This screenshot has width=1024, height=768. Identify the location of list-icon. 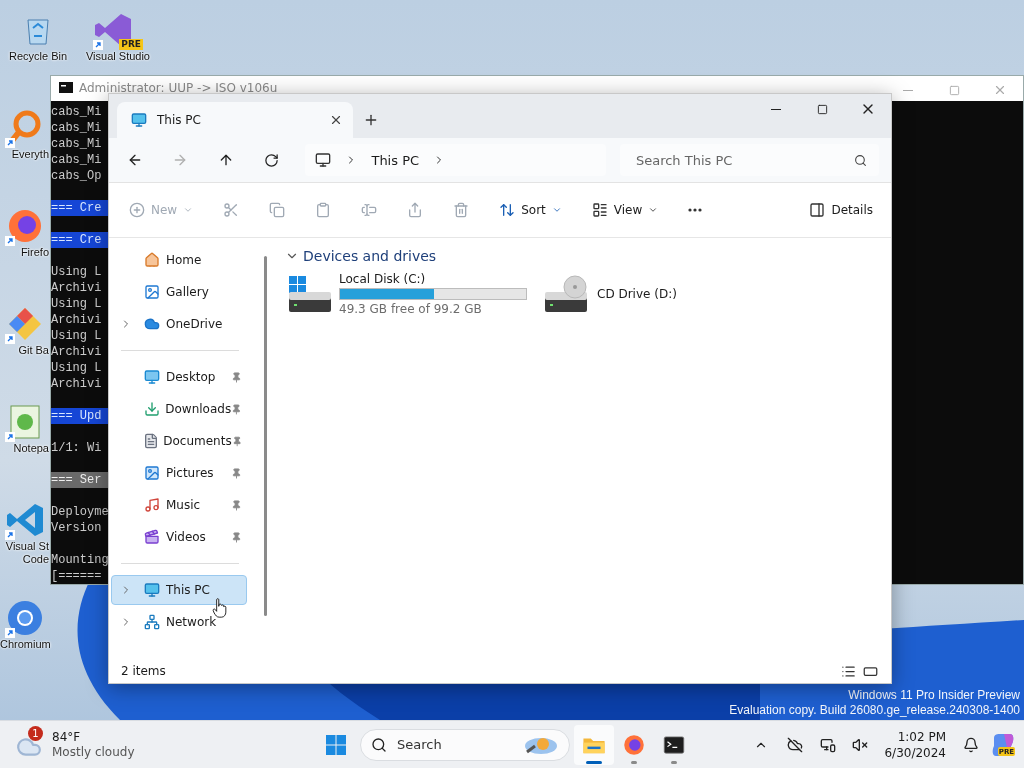
(848, 671).